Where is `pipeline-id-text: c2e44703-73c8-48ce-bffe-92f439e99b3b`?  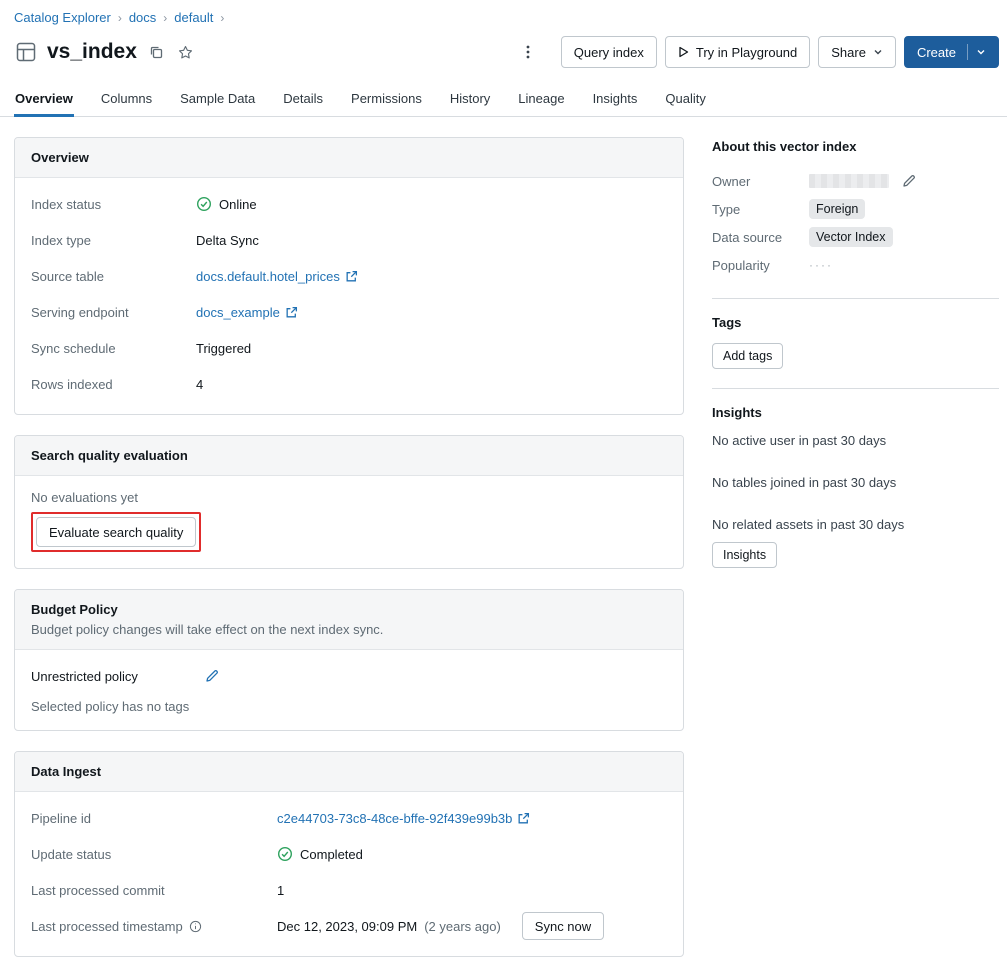
pipeline-id-text: c2e44703-73c8-48ce-bffe-92f439e99b3b is located at coordinates (395, 818).